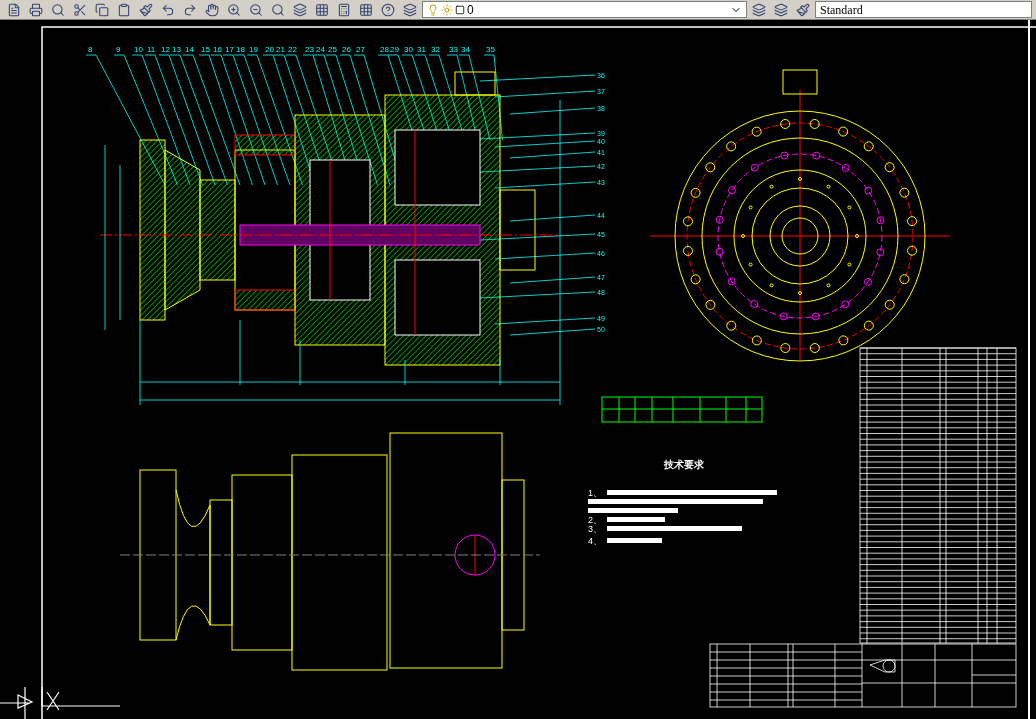 The width and height of the screenshot is (1036, 719). Describe the element at coordinates (240, 49) in the screenshot. I see `balloon-number: 18` at that location.